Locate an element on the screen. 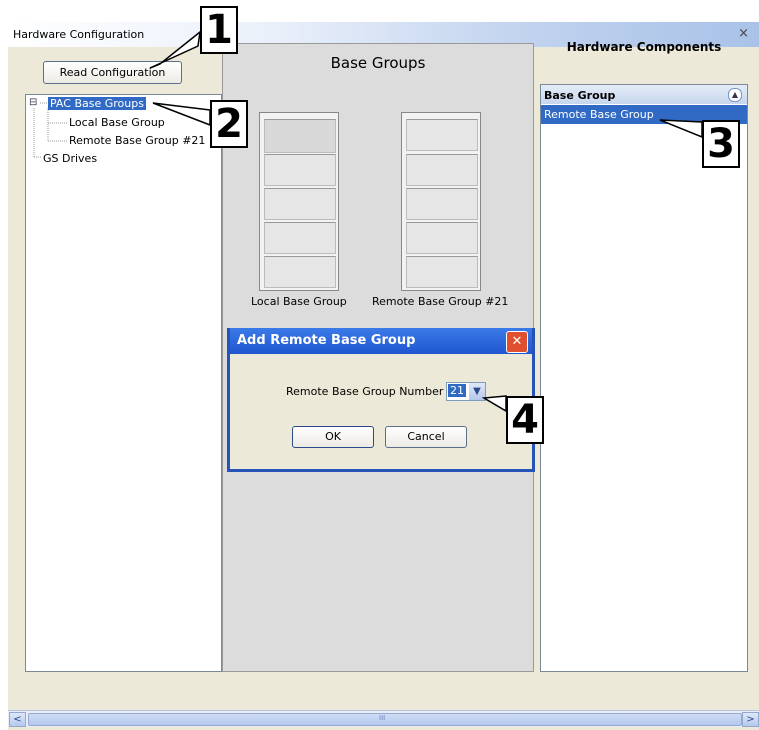  callout-2: 2 is located at coordinates (229, 124).